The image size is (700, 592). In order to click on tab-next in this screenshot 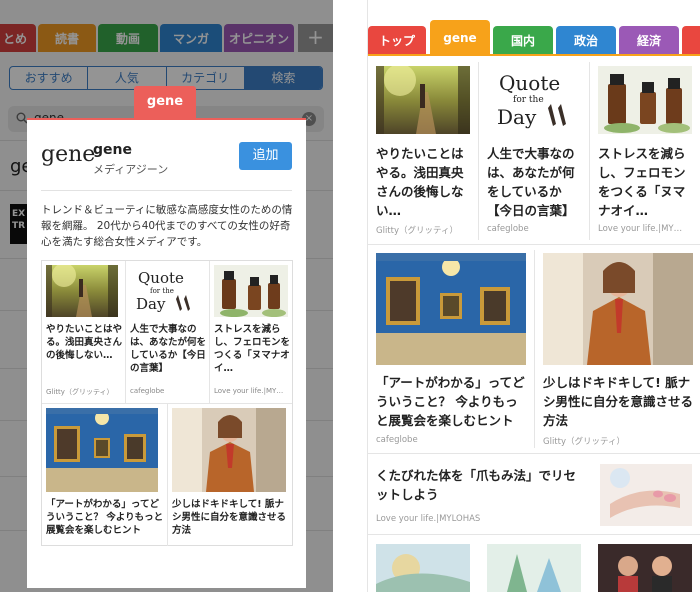, I will do `click(691, 40)`.